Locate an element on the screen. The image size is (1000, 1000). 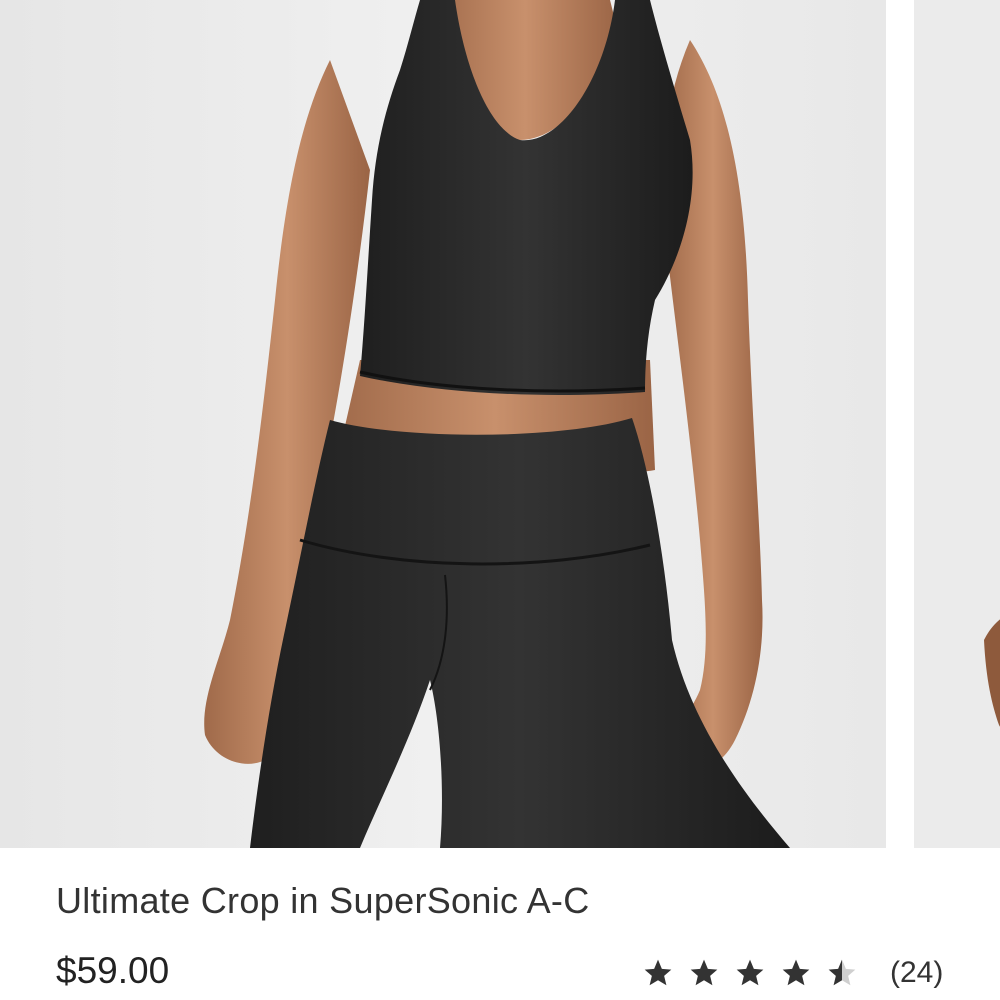
next-product-card-partial is located at coordinates (957, 424).